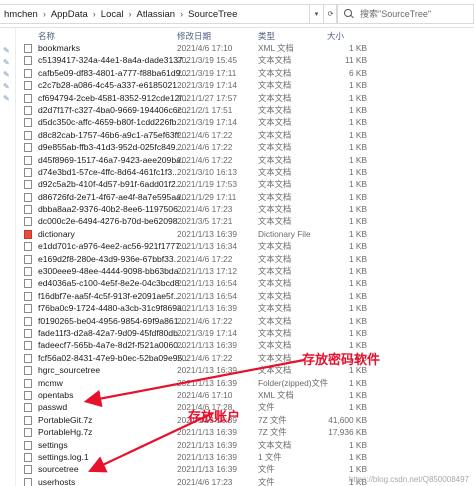 This screenshot has width=474, height=486. What do you see at coordinates (114, 457) in the screenshot?
I see `file-name: settings.log.1` at bounding box center [114, 457].